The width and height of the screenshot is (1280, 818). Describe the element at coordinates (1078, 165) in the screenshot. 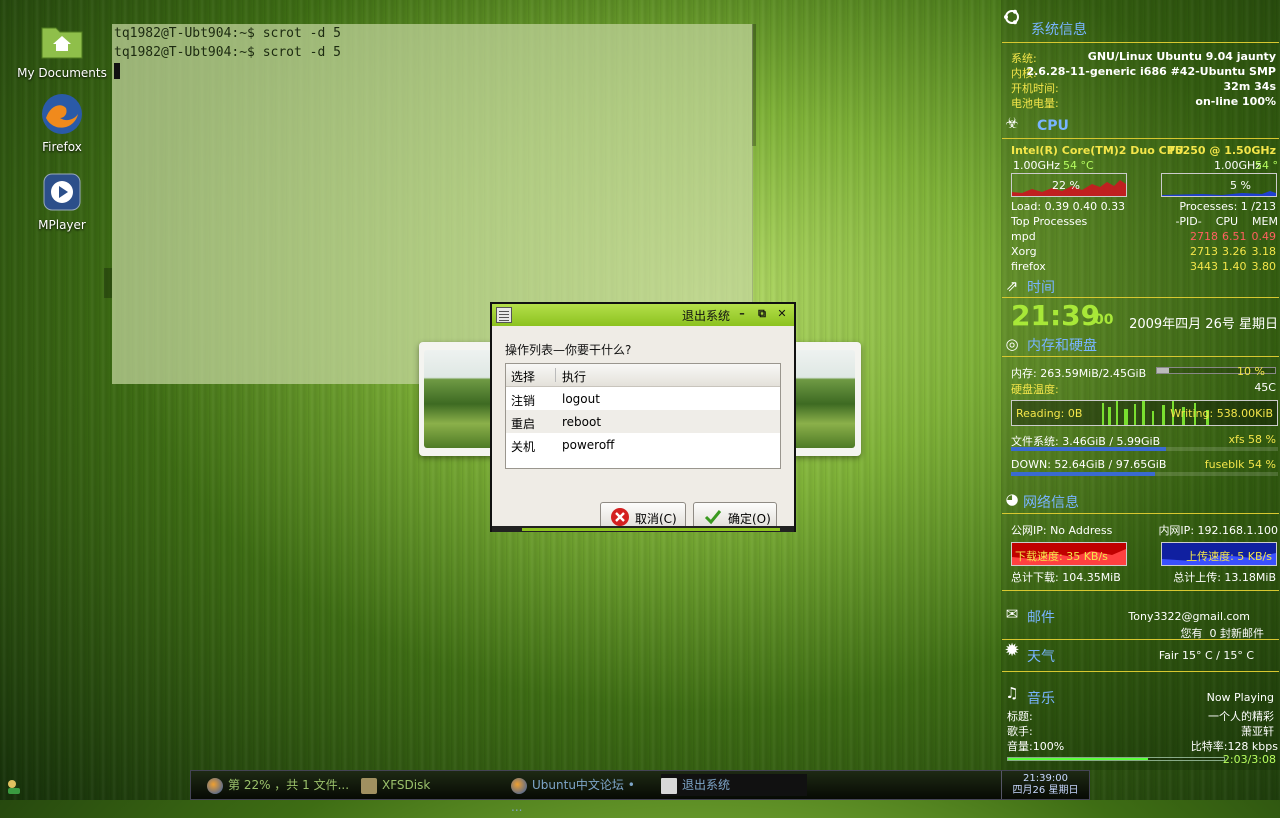

I see `core1-temperature: 54 °C` at that location.